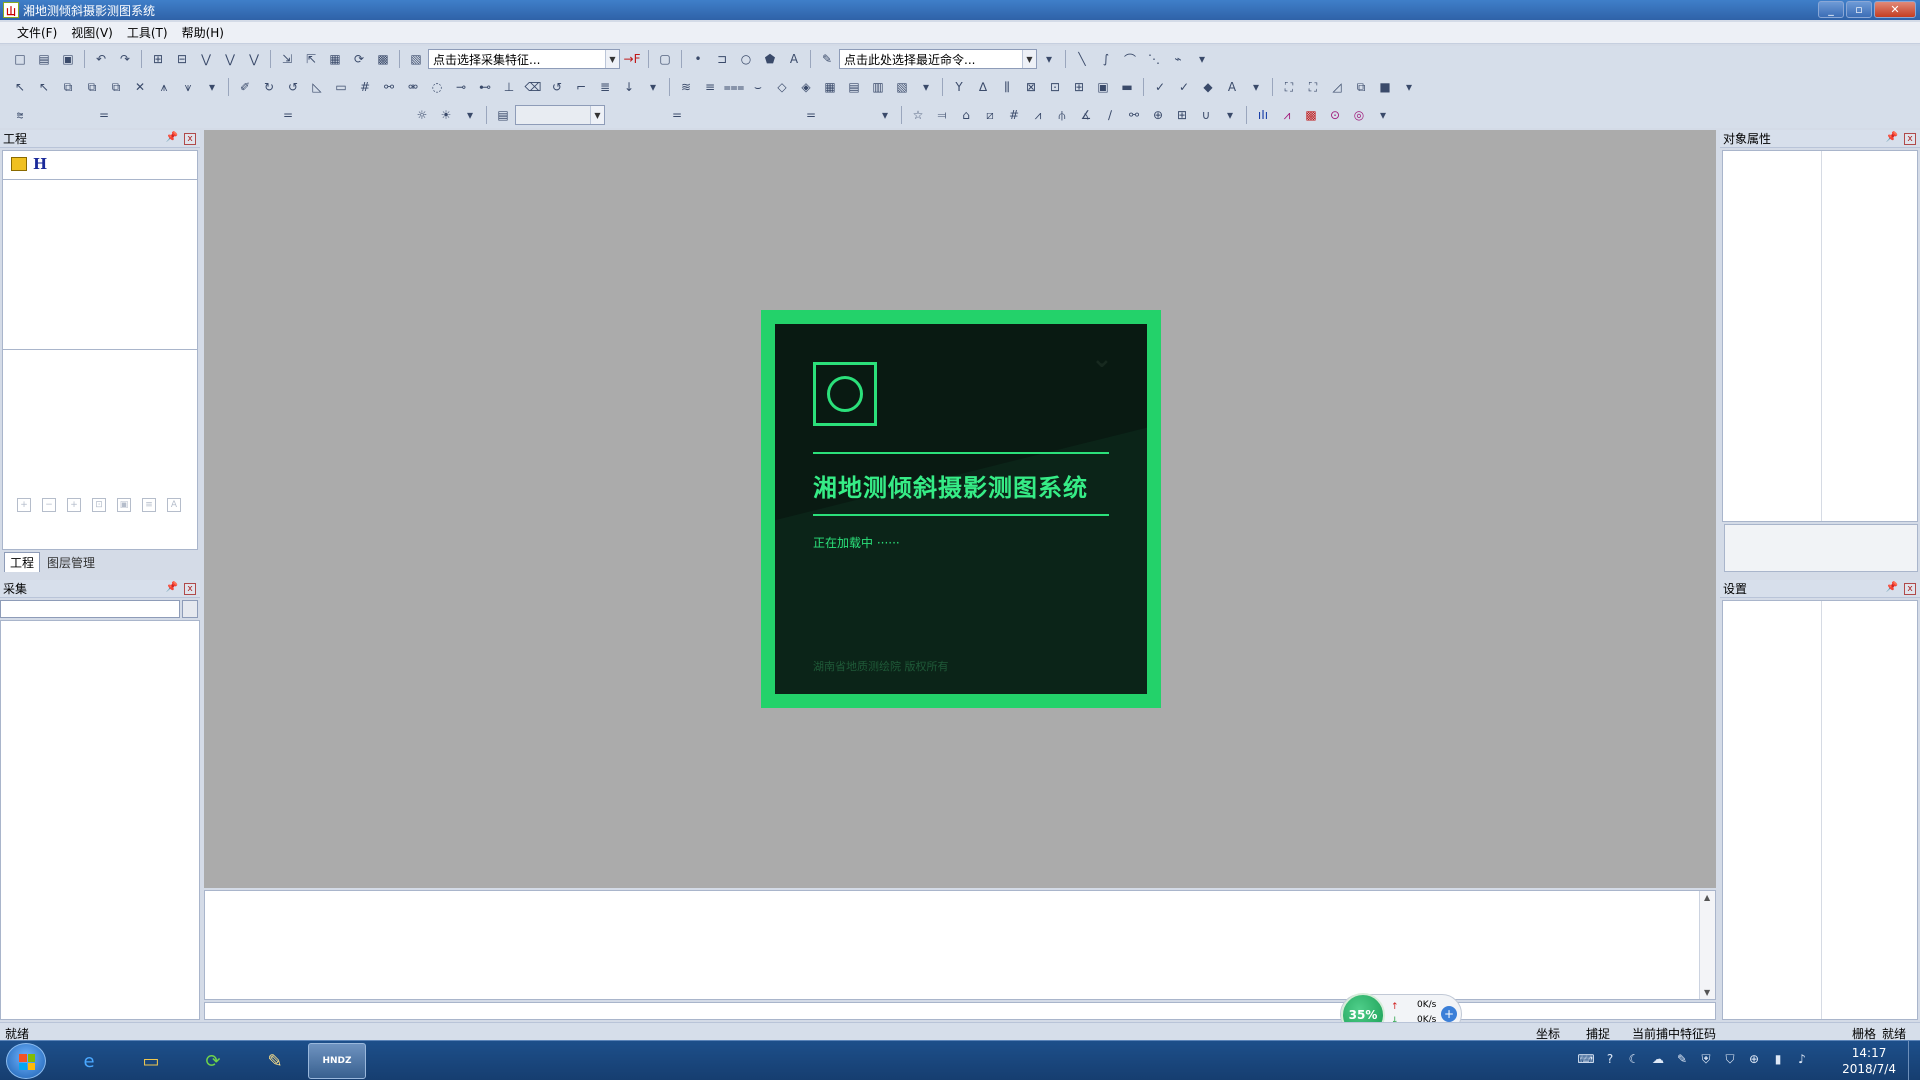 This screenshot has width=1920, height=1080. What do you see at coordinates (1313, 87) in the screenshot?
I see `zoom-window-icon: ⛶` at bounding box center [1313, 87].